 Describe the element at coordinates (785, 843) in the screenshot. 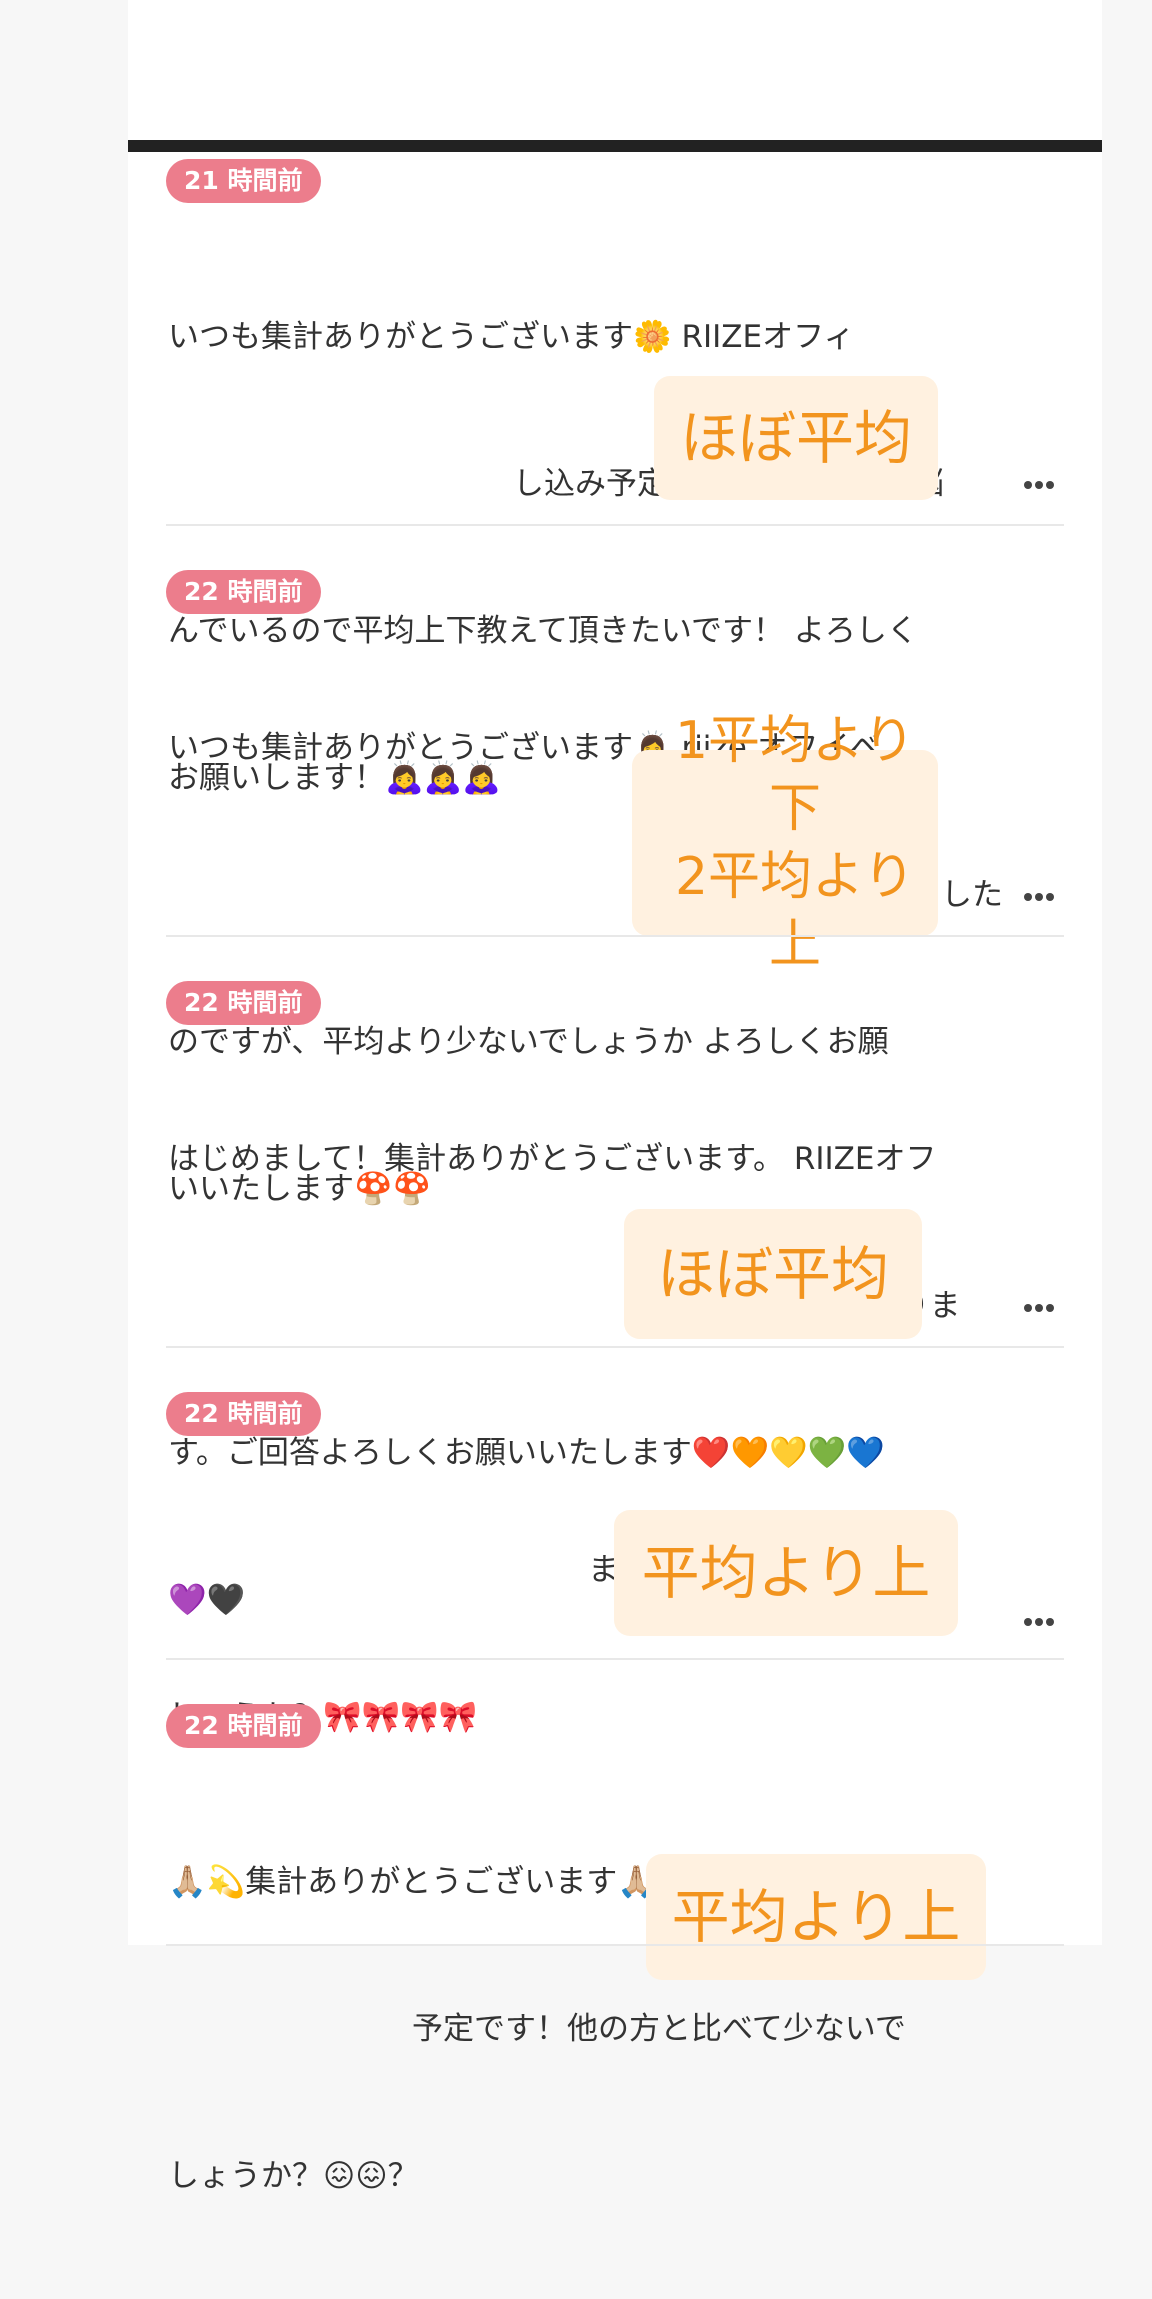

I see `answer-sticker: 1平均より下 2平均より上` at that location.